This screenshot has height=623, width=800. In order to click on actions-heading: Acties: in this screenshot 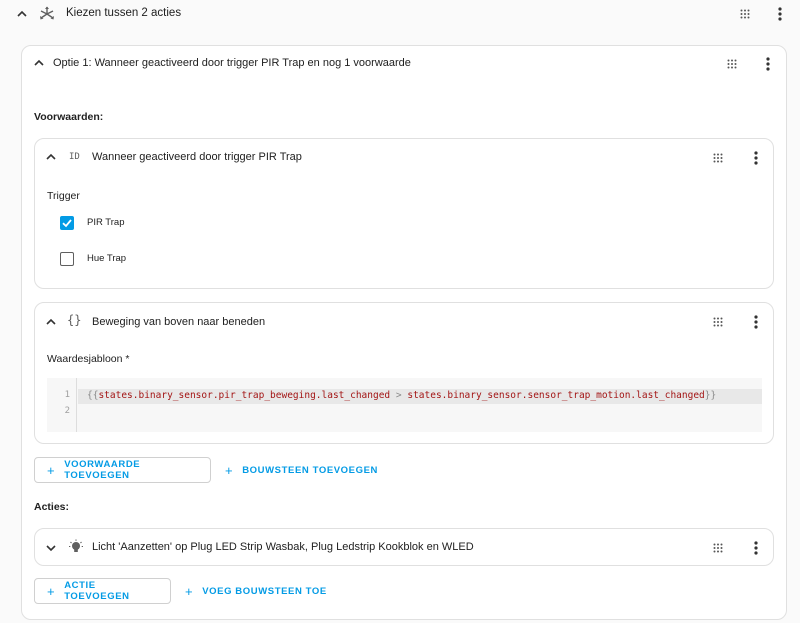, I will do `click(52, 507)`.